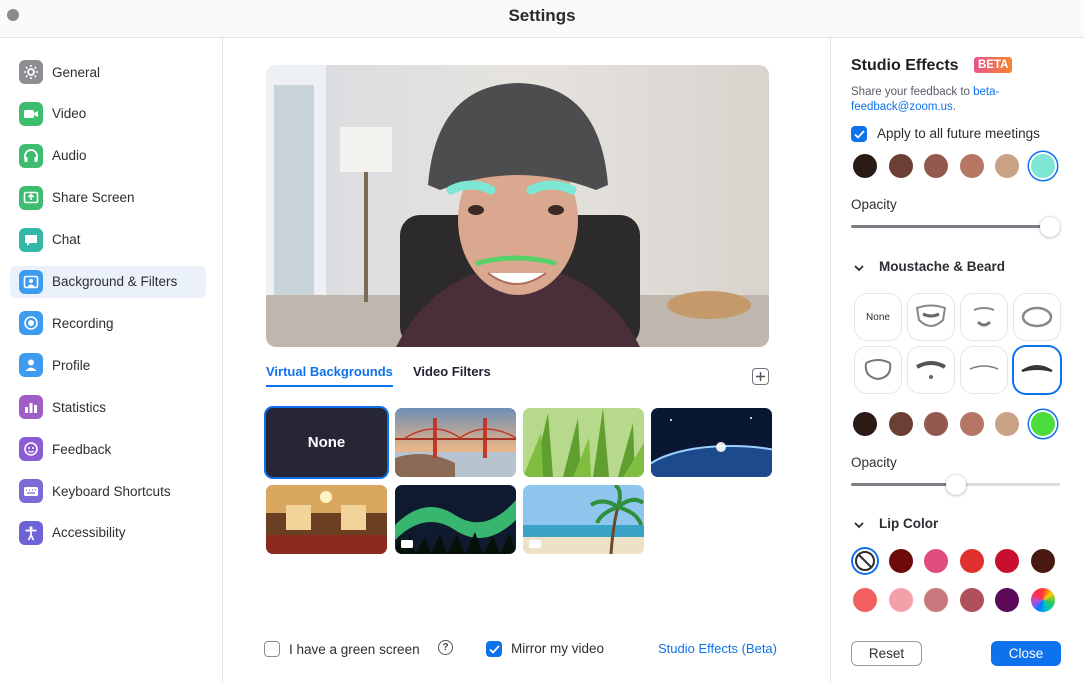  What do you see at coordinates (31, 239) in the screenshot?
I see `chat-icon` at bounding box center [31, 239].